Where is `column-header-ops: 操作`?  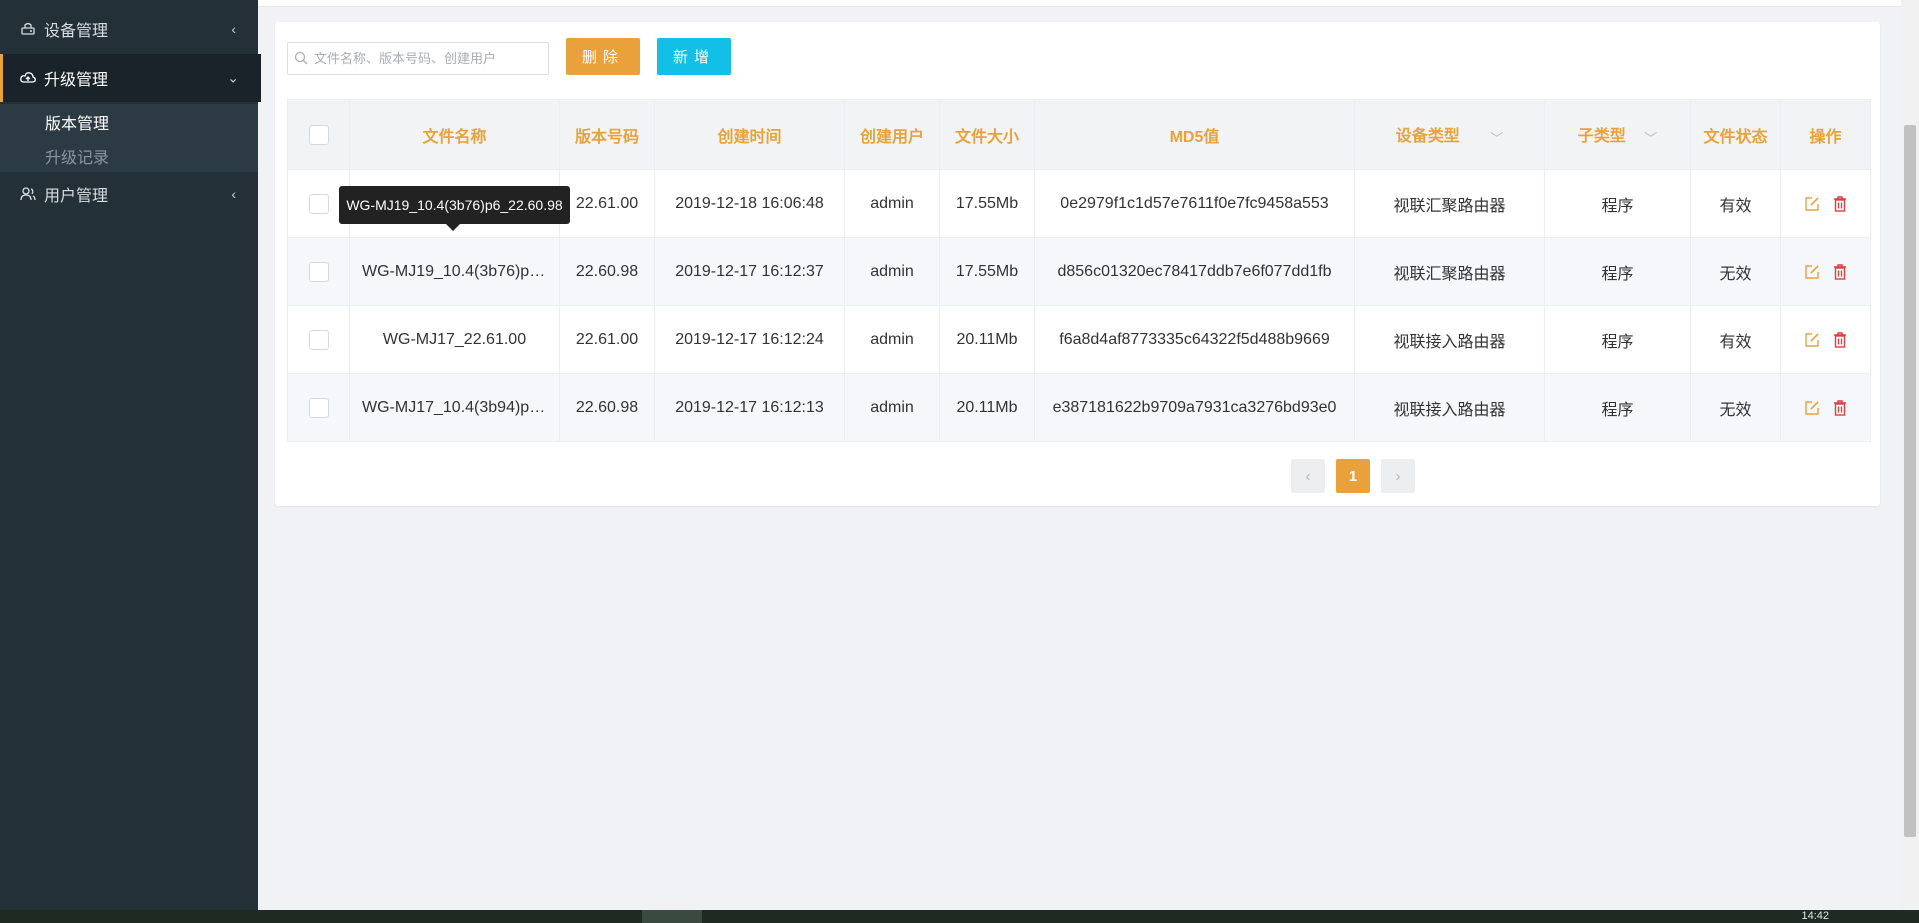
column-header-ops: 操作 is located at coordinates (1825, 134).